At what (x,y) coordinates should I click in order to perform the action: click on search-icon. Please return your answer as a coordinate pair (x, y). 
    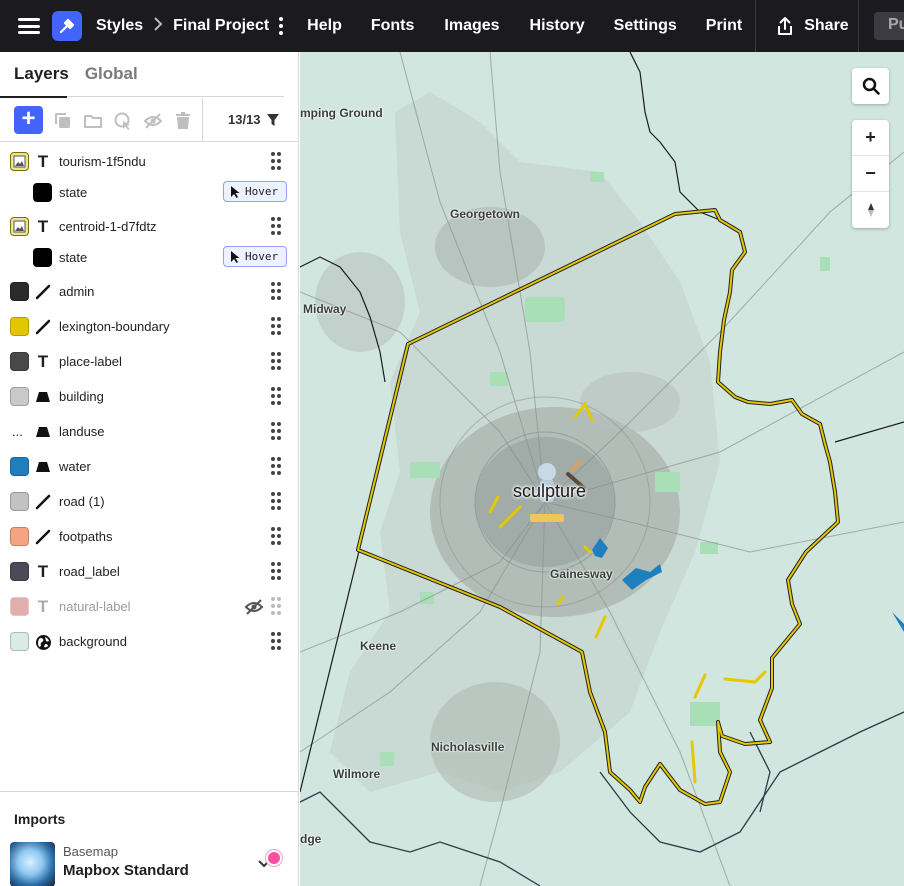
    Looking at the image, I should click on (870, 86).